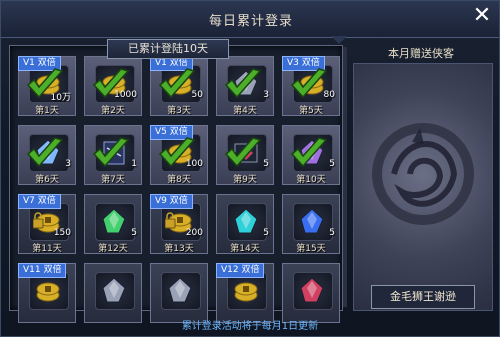 The width and height of the screenshot is (500, 337). Describe the element at coordinates (134, 164) in the screenshot. I see `item-count: 1` at that location.